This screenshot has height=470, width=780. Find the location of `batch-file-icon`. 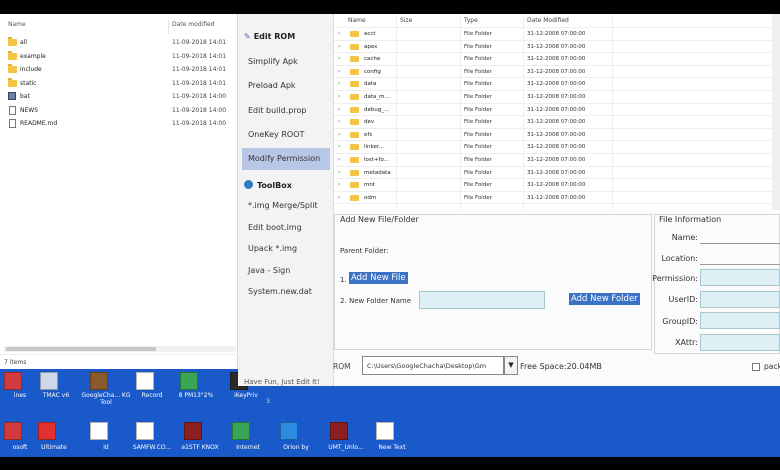

batch-file-icon is located at coordinates (12, 96).